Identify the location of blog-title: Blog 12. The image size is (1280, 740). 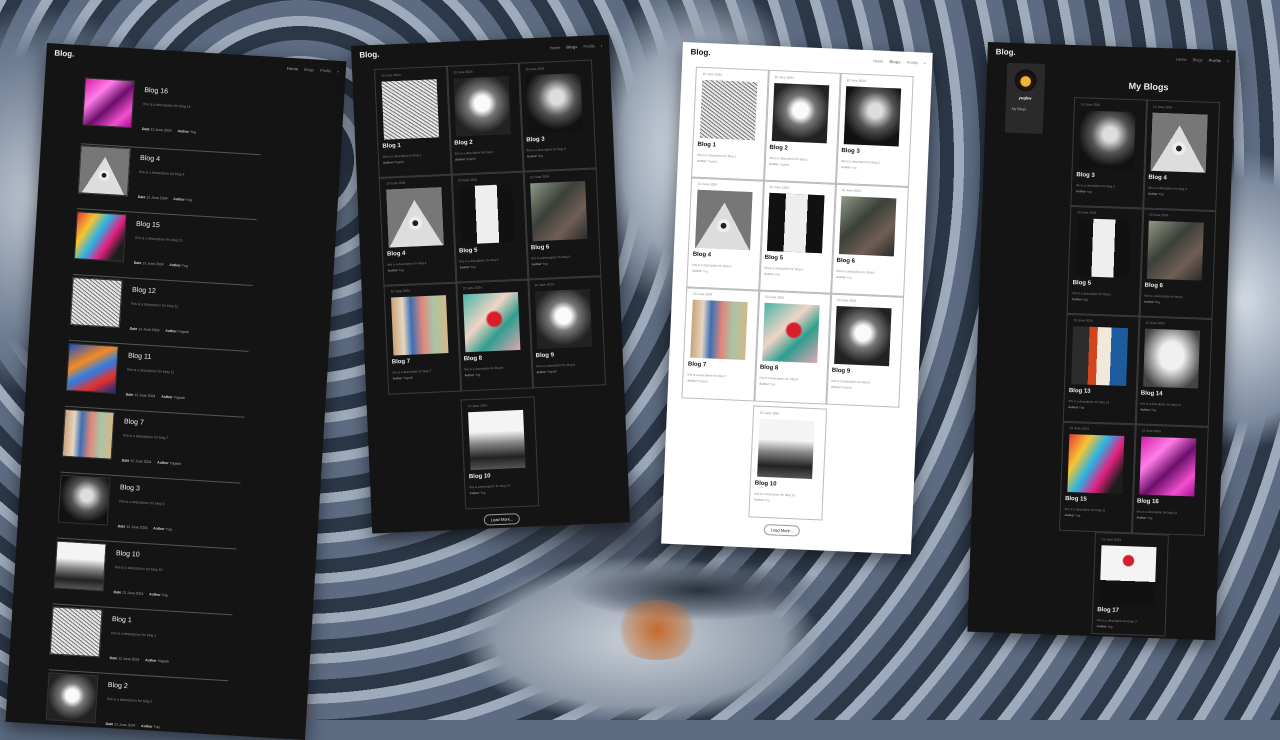
(156, 292).